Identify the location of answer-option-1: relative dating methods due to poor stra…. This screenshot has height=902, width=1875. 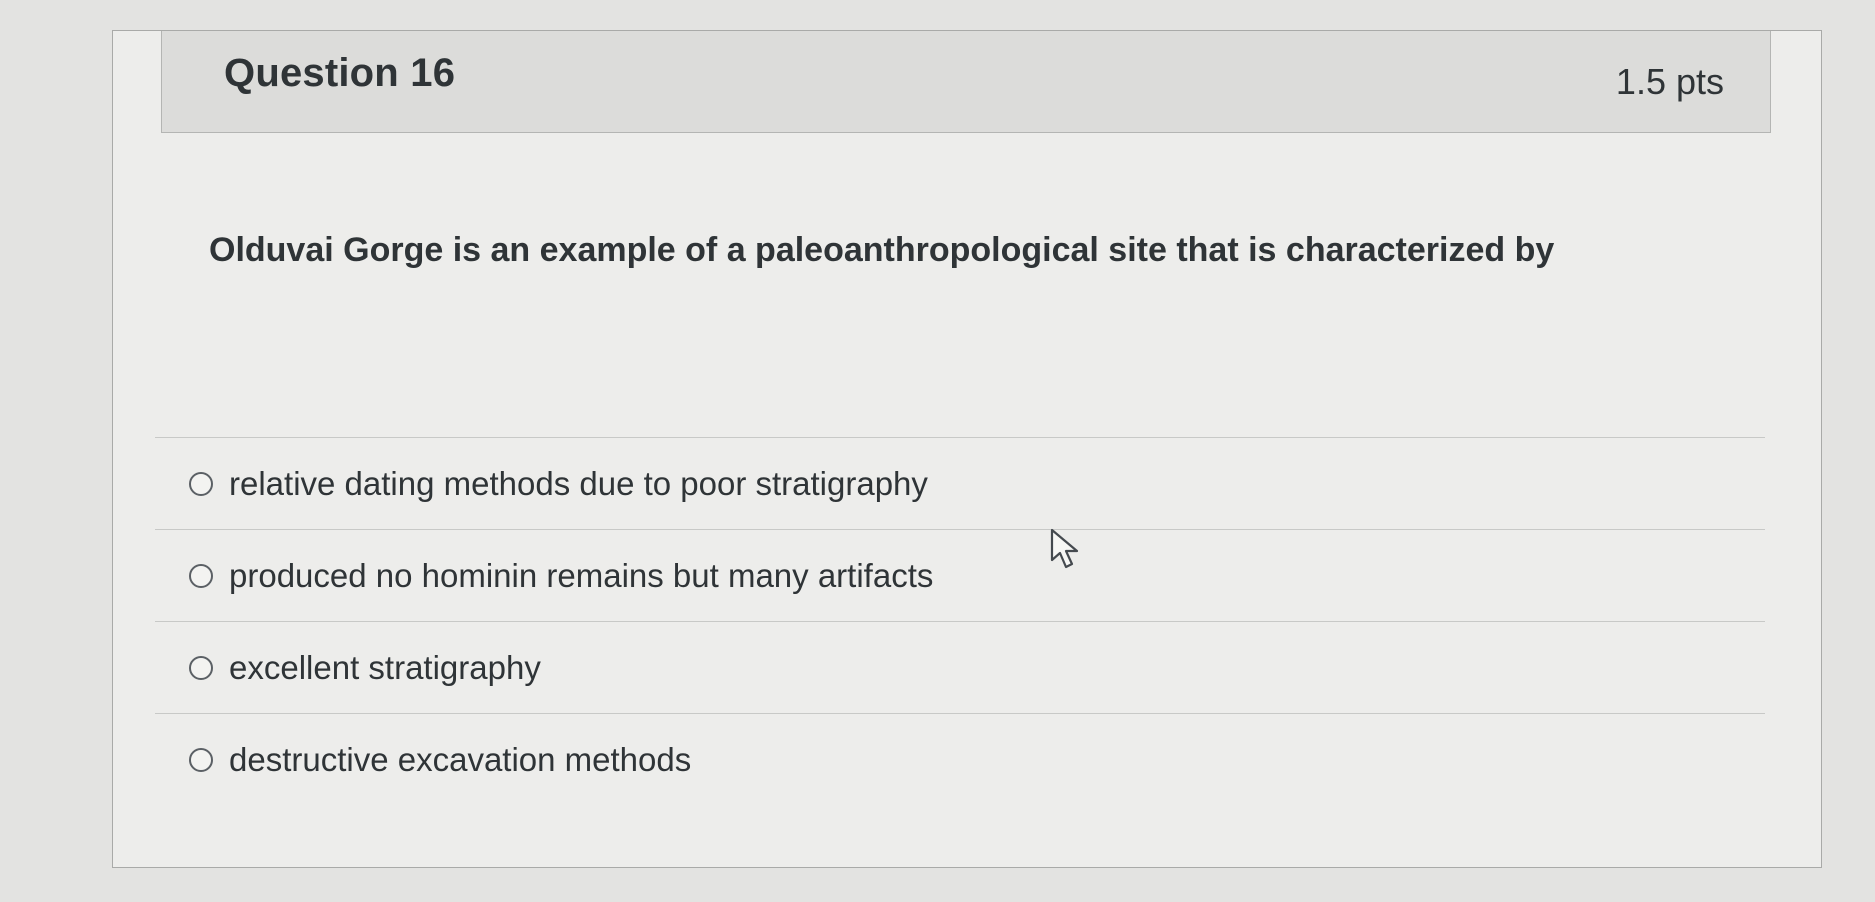
(960, 483).